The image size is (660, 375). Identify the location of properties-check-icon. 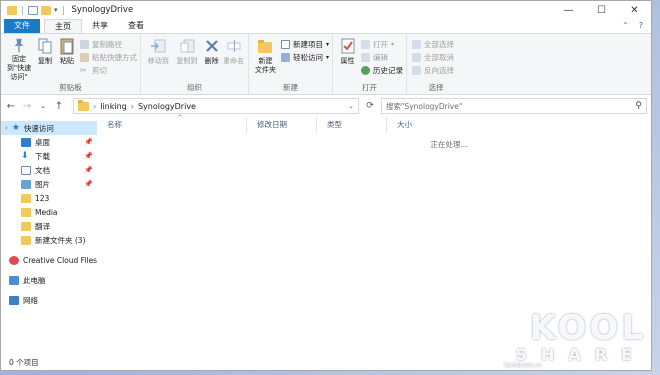
(33, 10).